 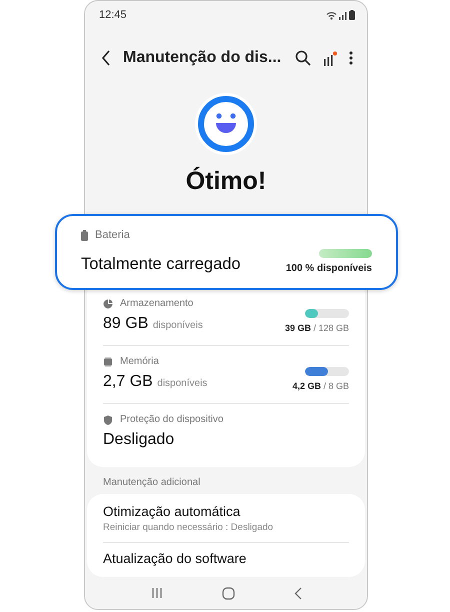 I want to click on status-title: Ótimo!, so click(x=226, y=181).